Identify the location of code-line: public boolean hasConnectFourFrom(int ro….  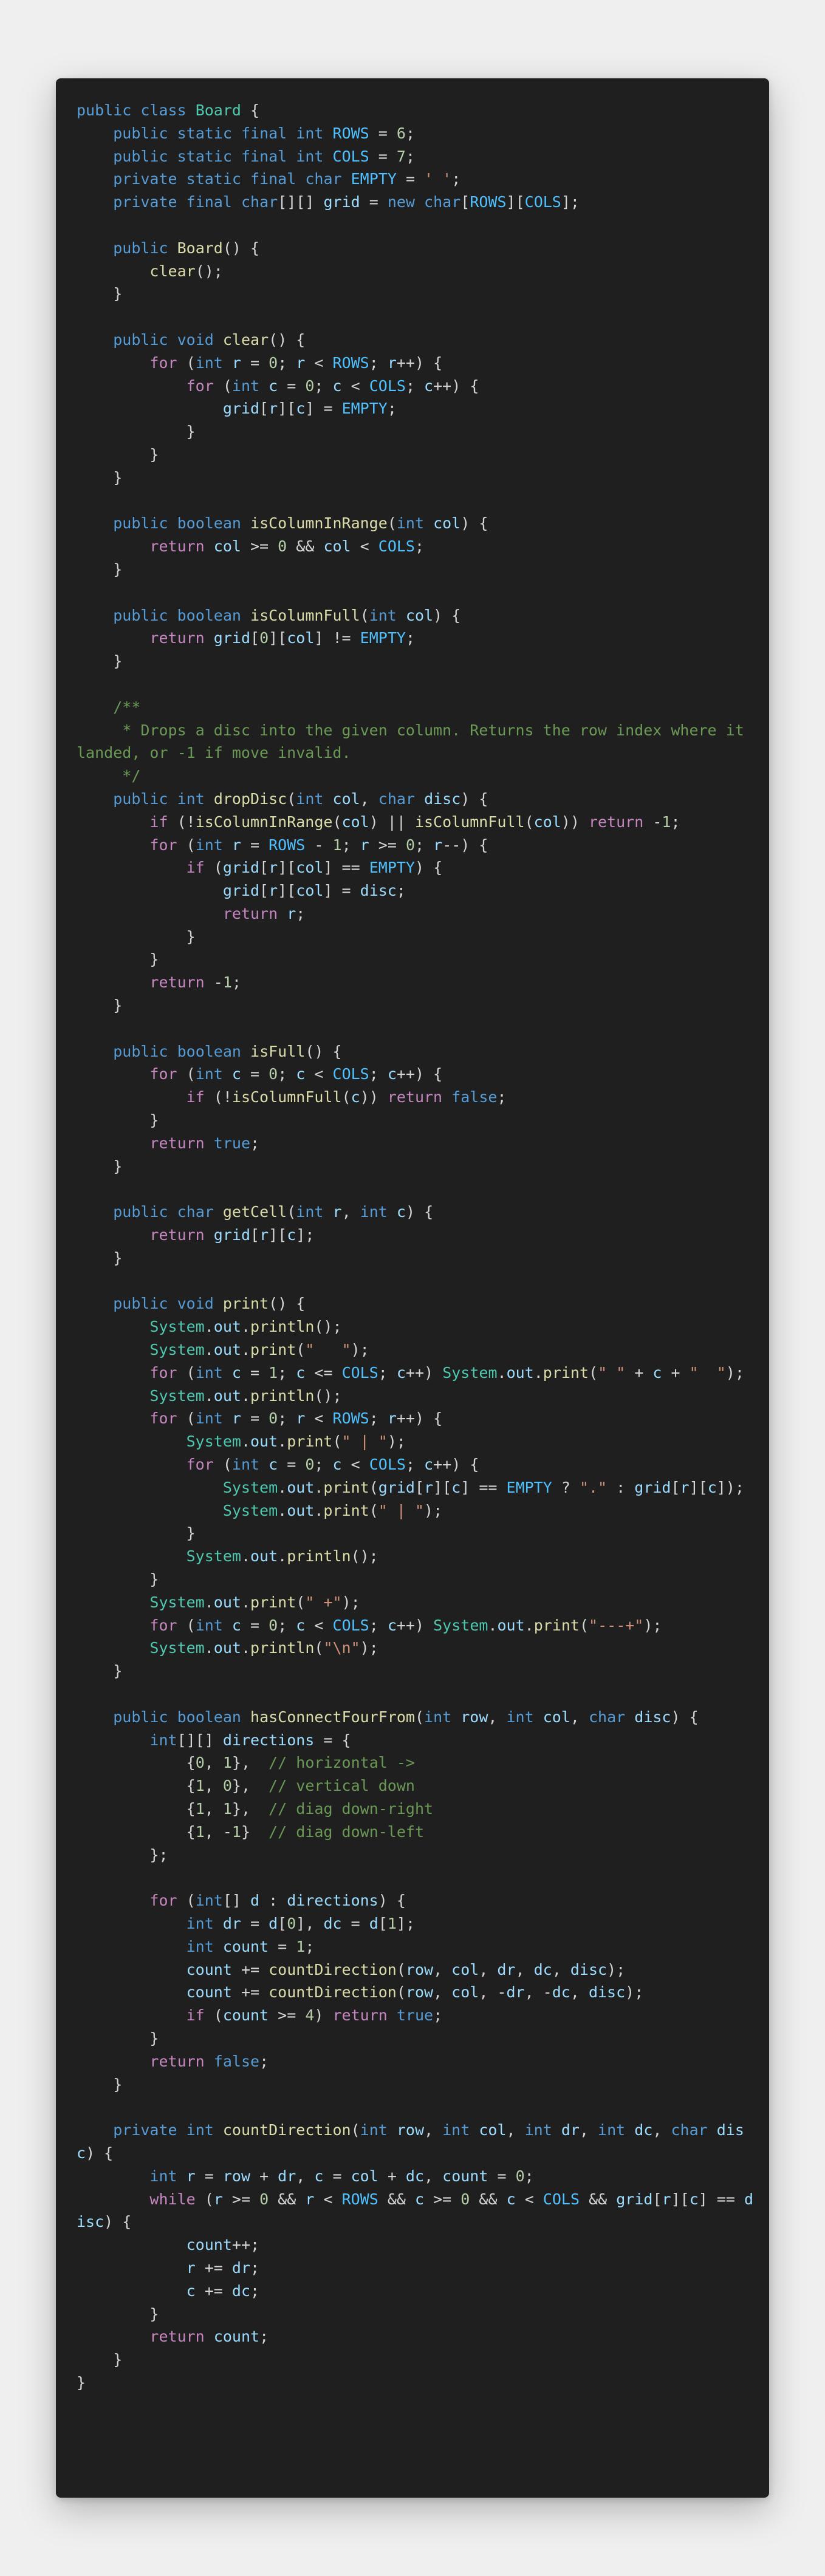
(406, 1717).